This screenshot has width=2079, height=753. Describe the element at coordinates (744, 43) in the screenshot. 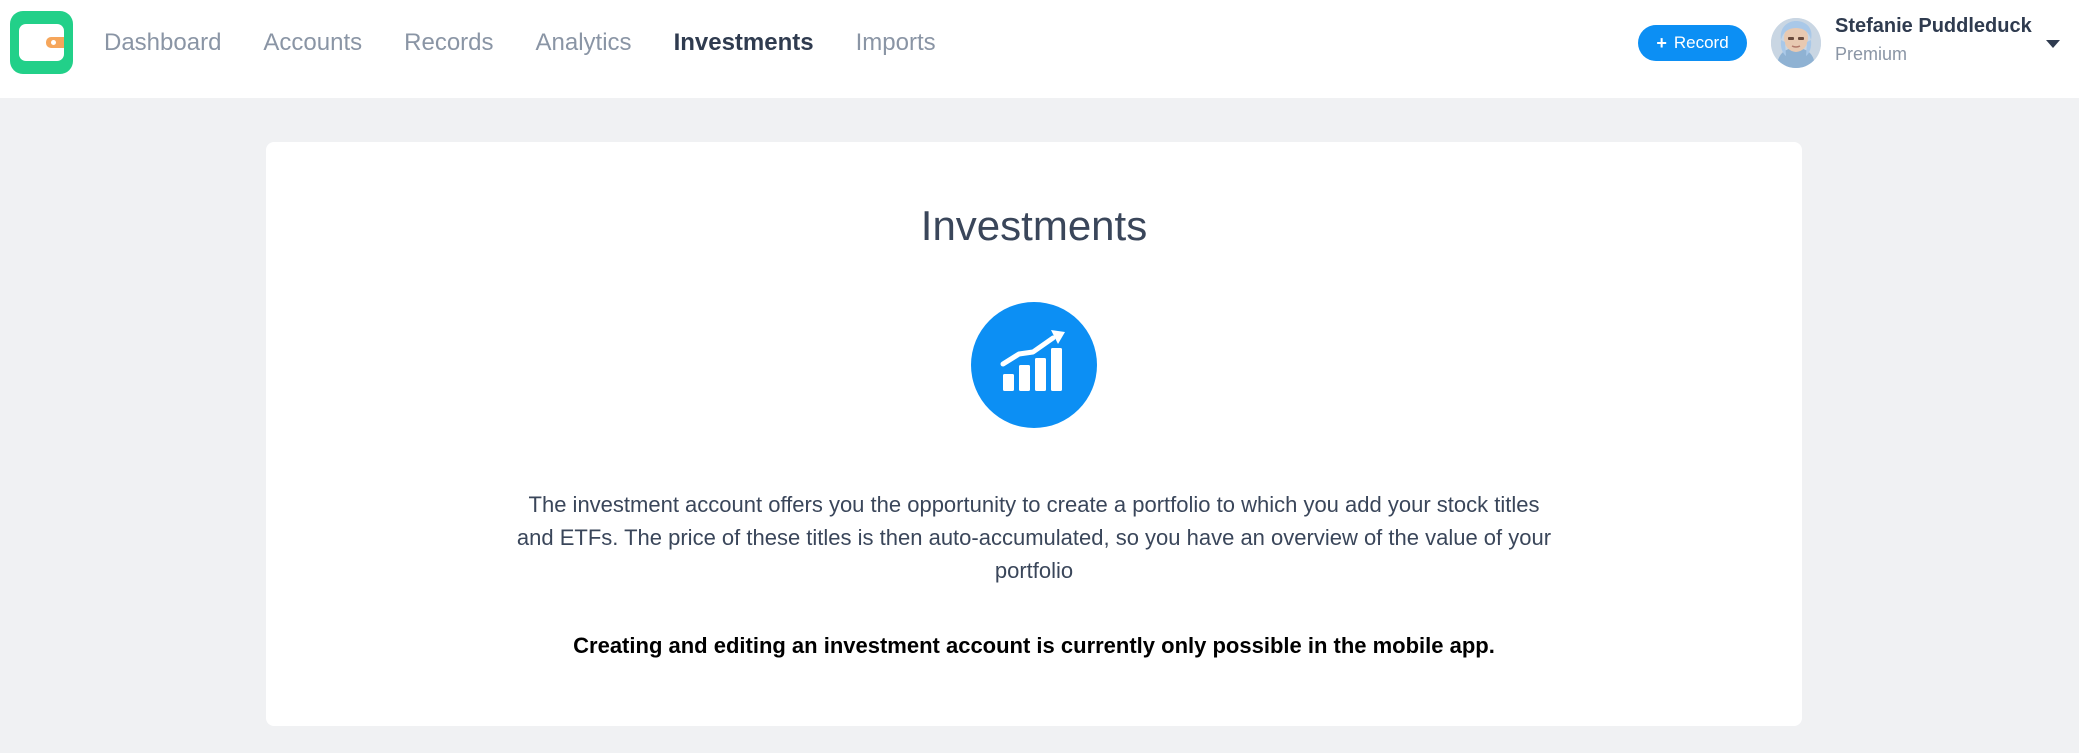

I see `nav-item-investments: Investments` at that location.